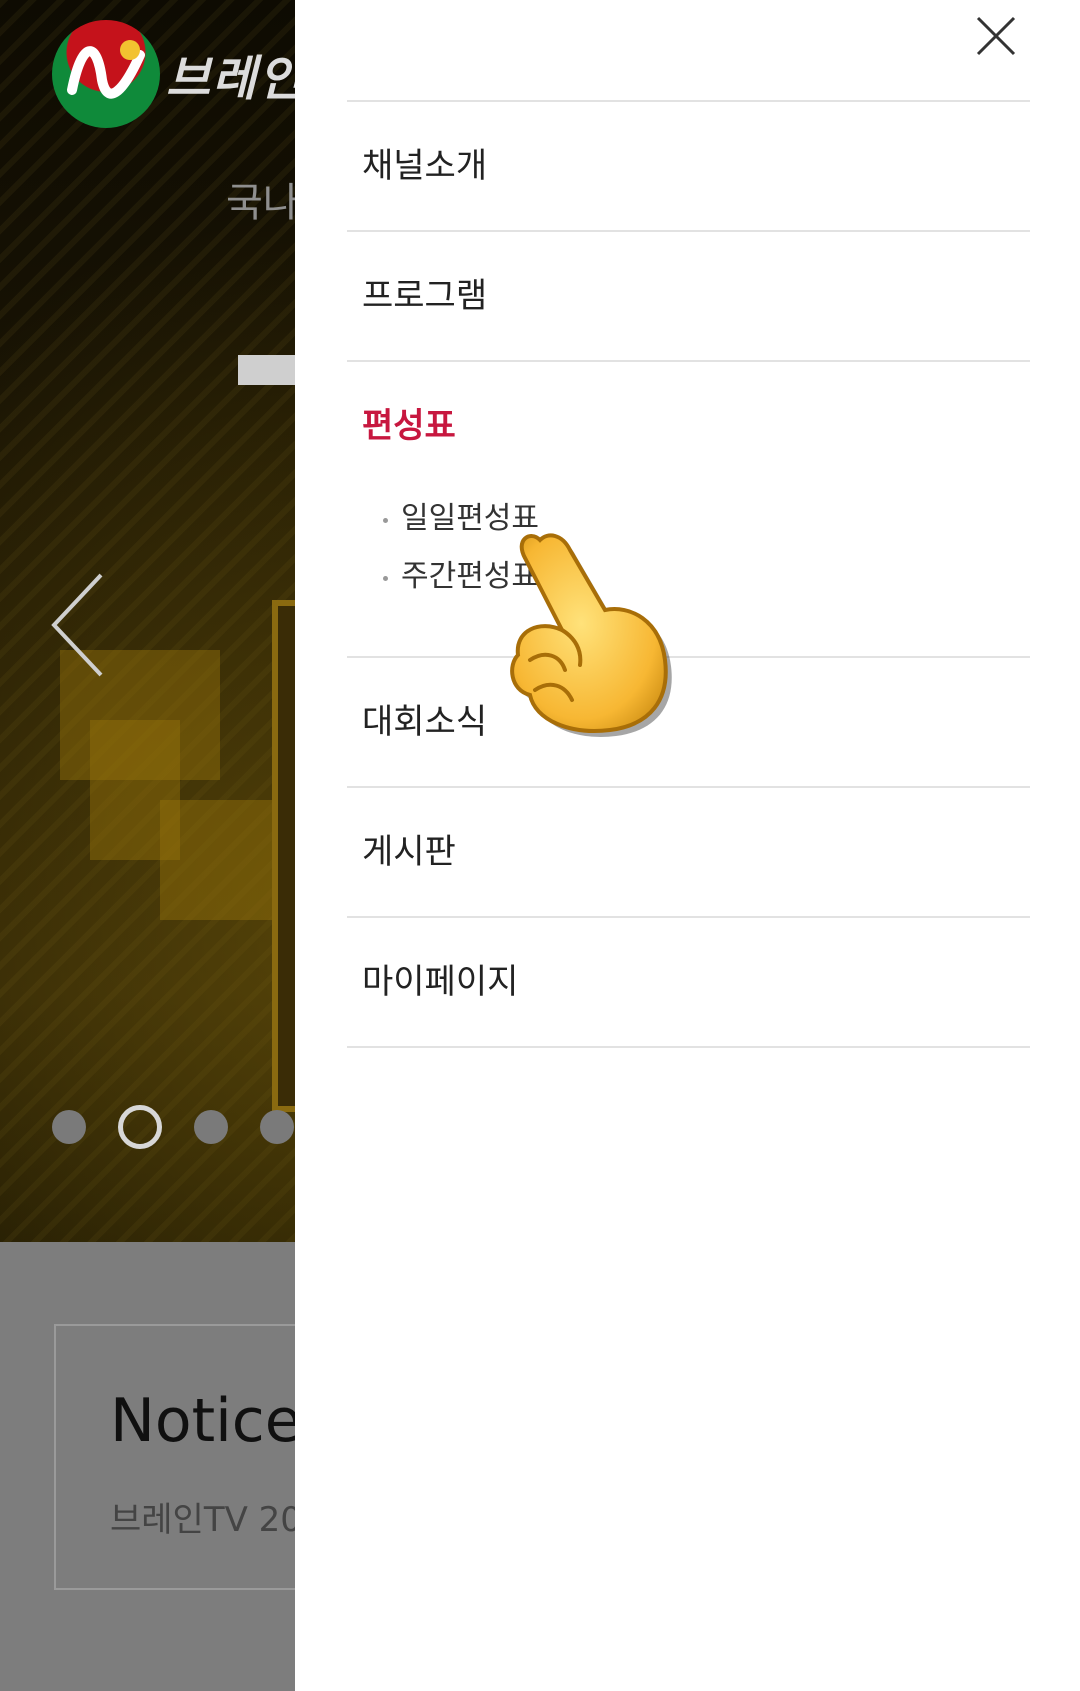 This screenshot has height=1691, width=1080. What do you see at coordinates (220, 860) in the screenshot?
I see `hero-deco` at bounding box center [220, 860].